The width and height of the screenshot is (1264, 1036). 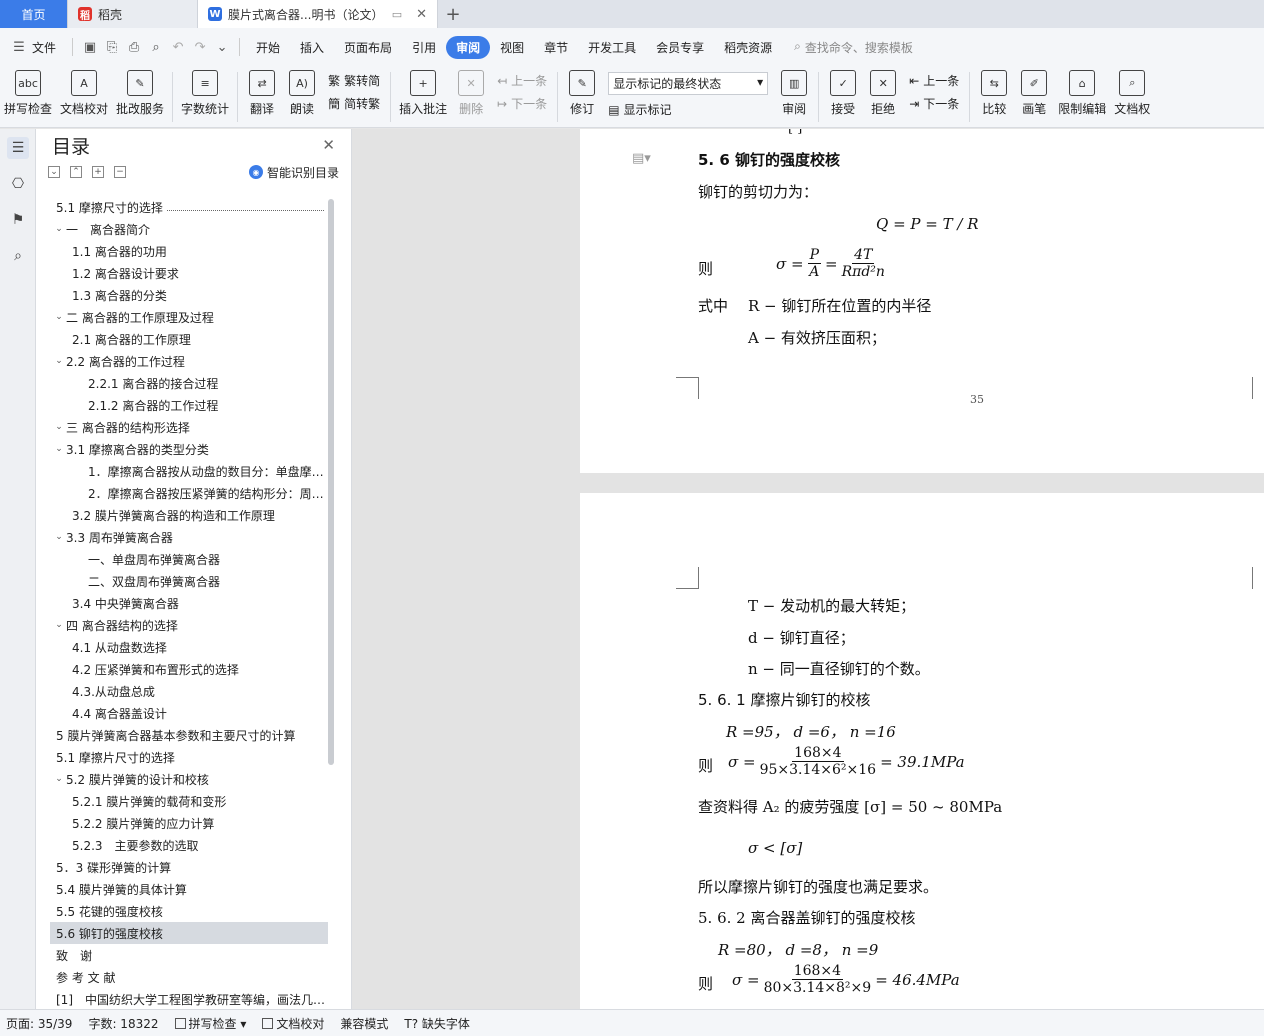 I want to click on doc-permission-button: ⌕ 文档权, so click(x=1132, y=91).